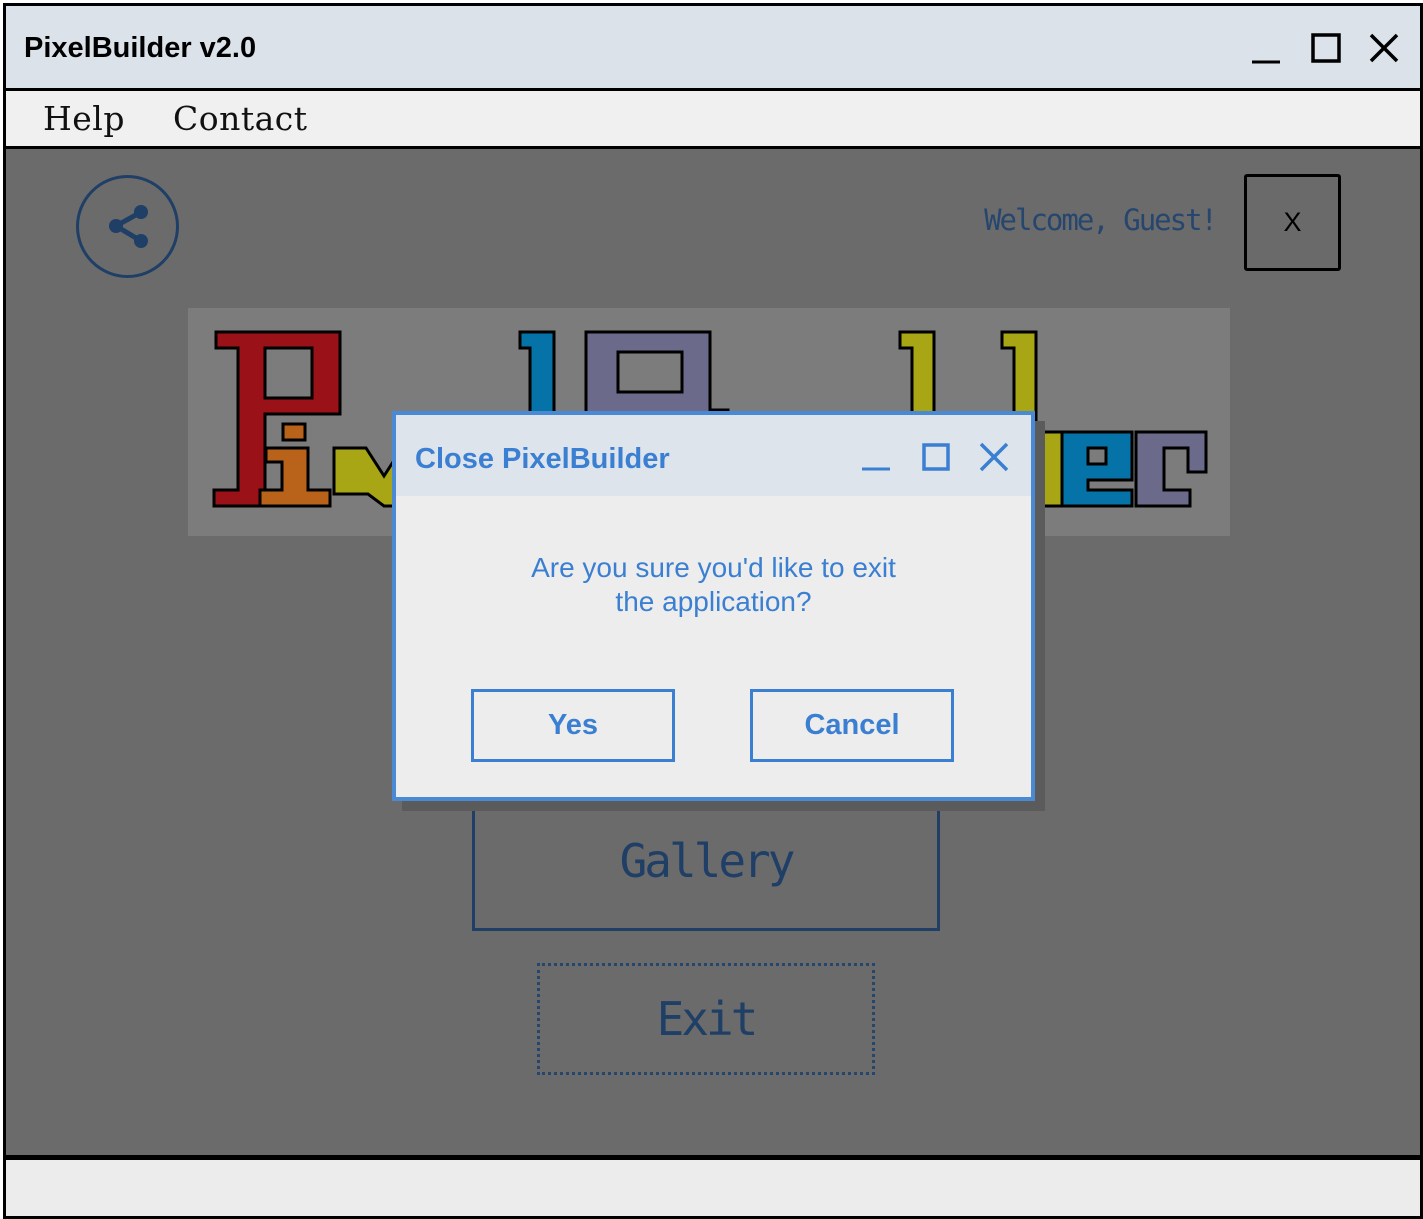 The image size is (1423, 1219). I want to click on exit-button: Exit, so click(706, 1019).